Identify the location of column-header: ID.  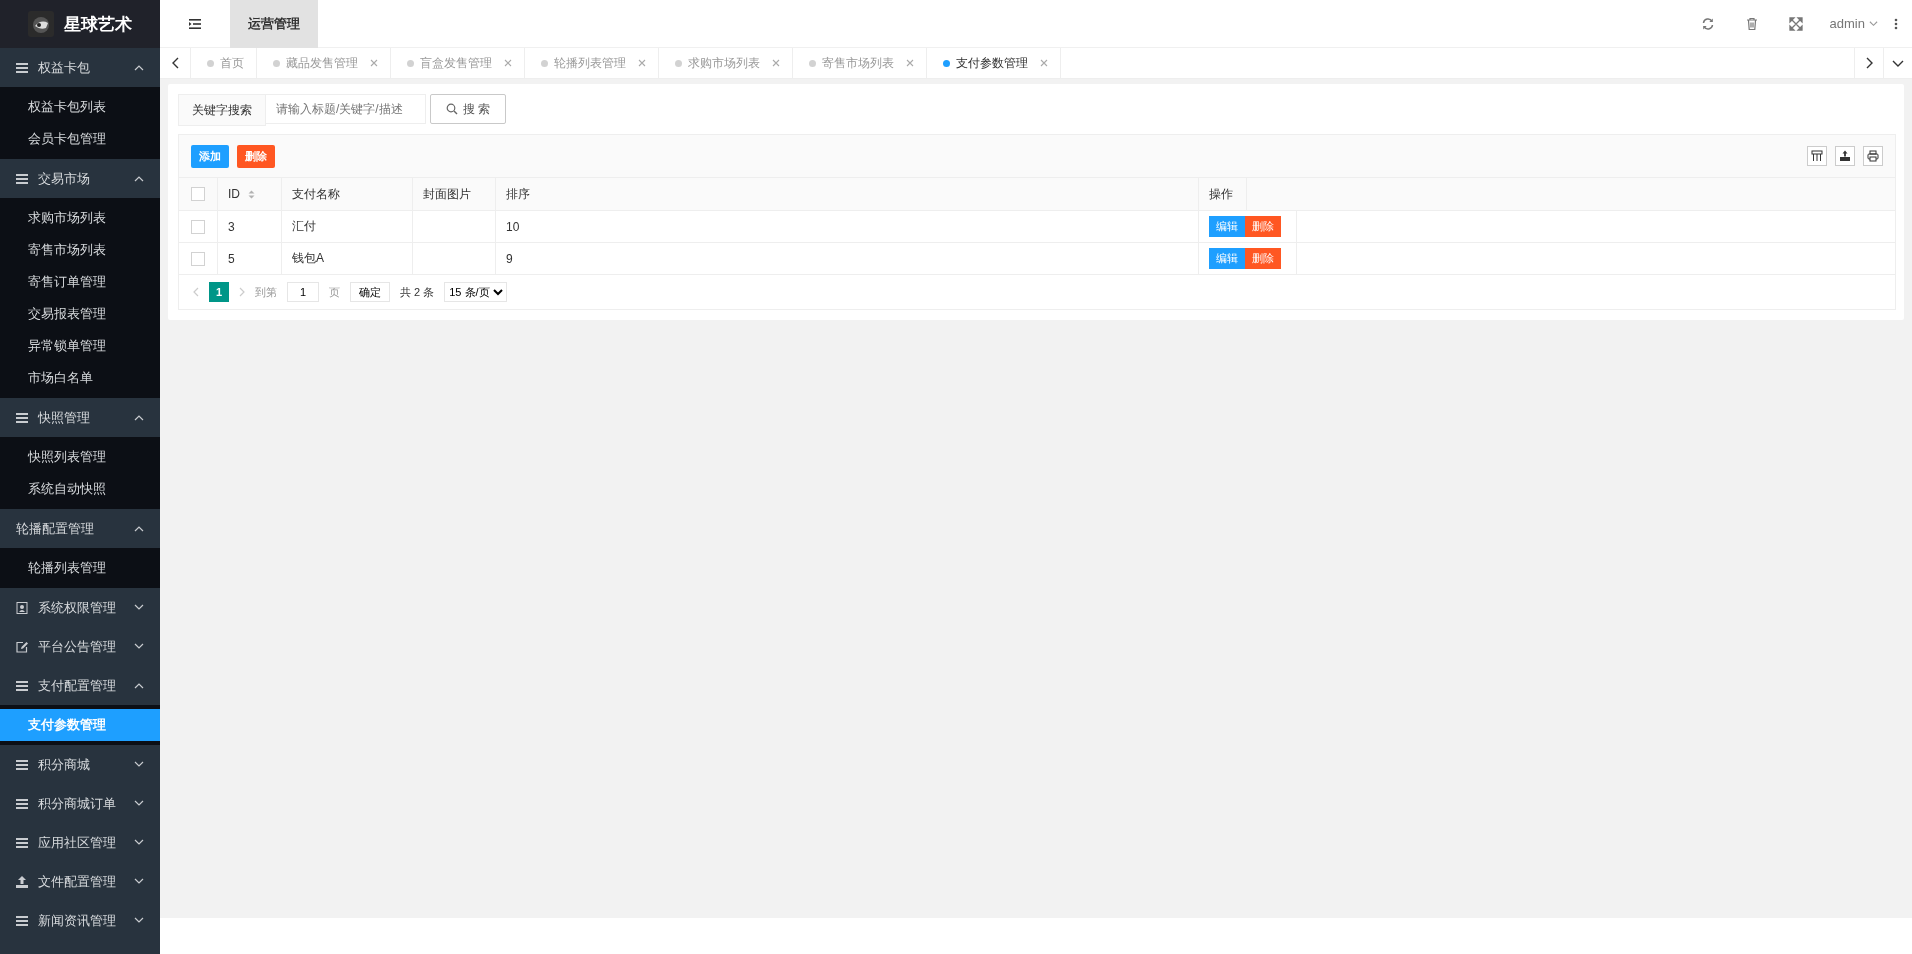
(250, 194).